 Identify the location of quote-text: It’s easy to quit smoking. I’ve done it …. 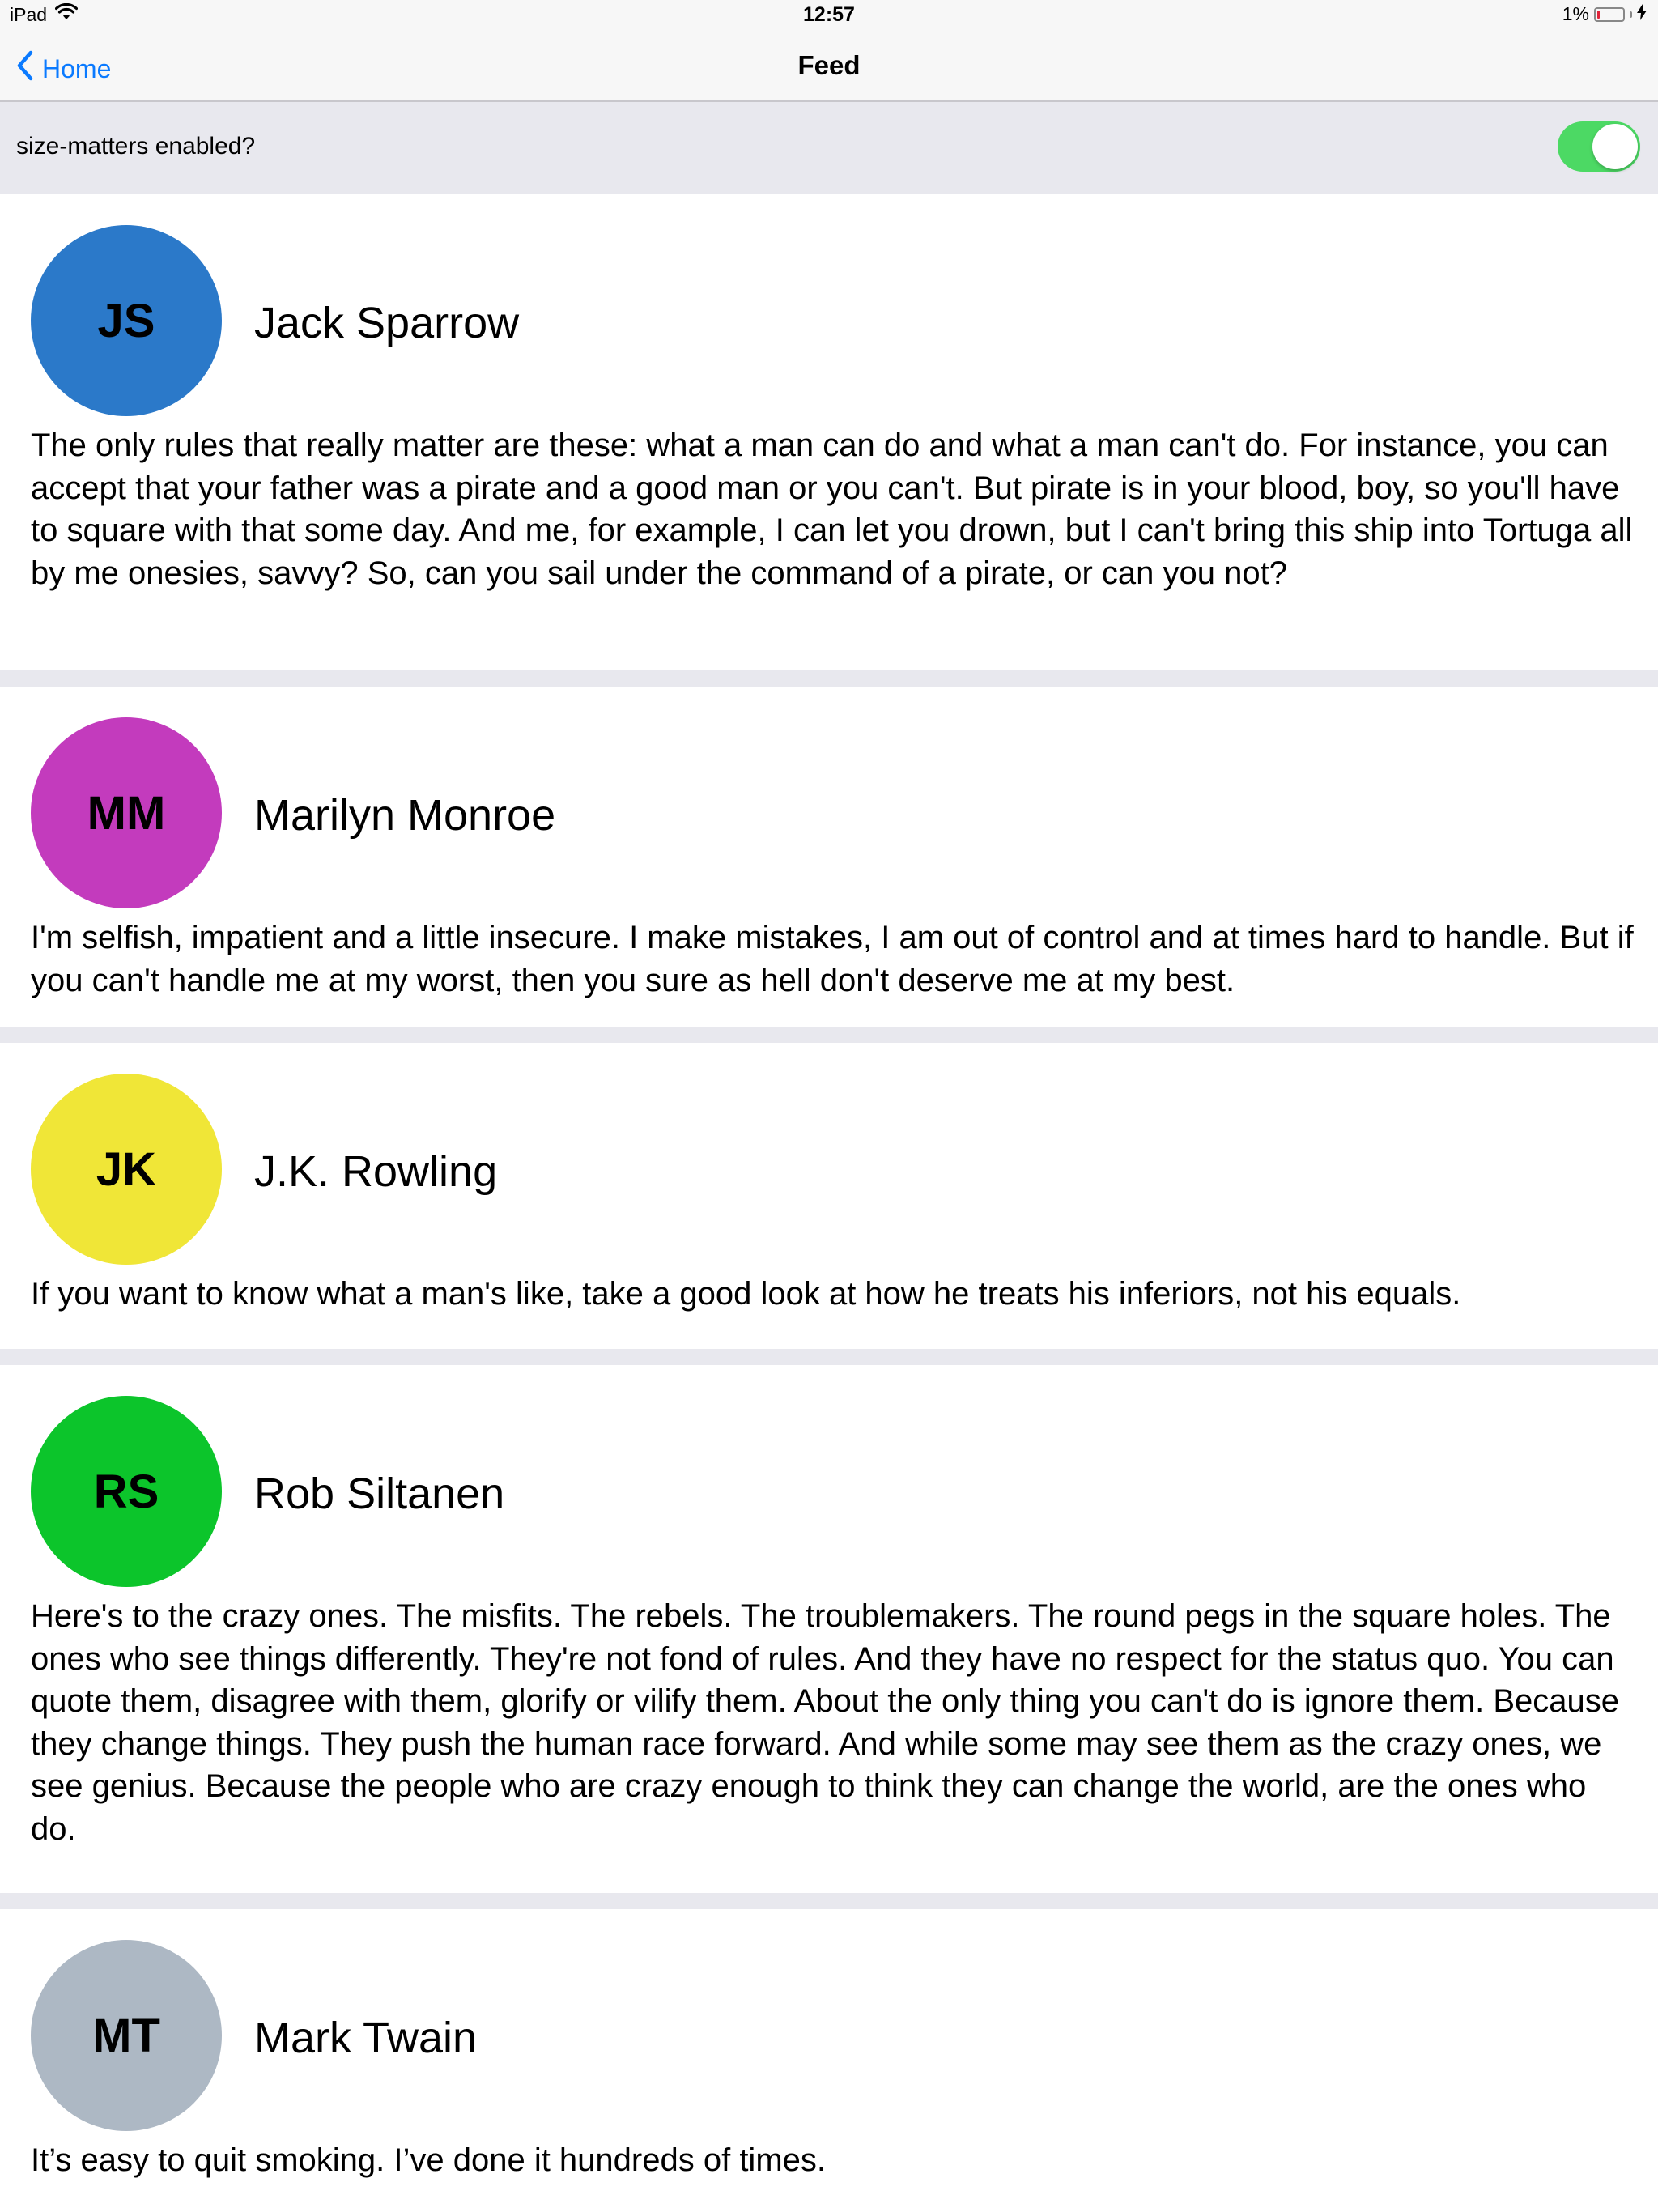
(428, 2160).